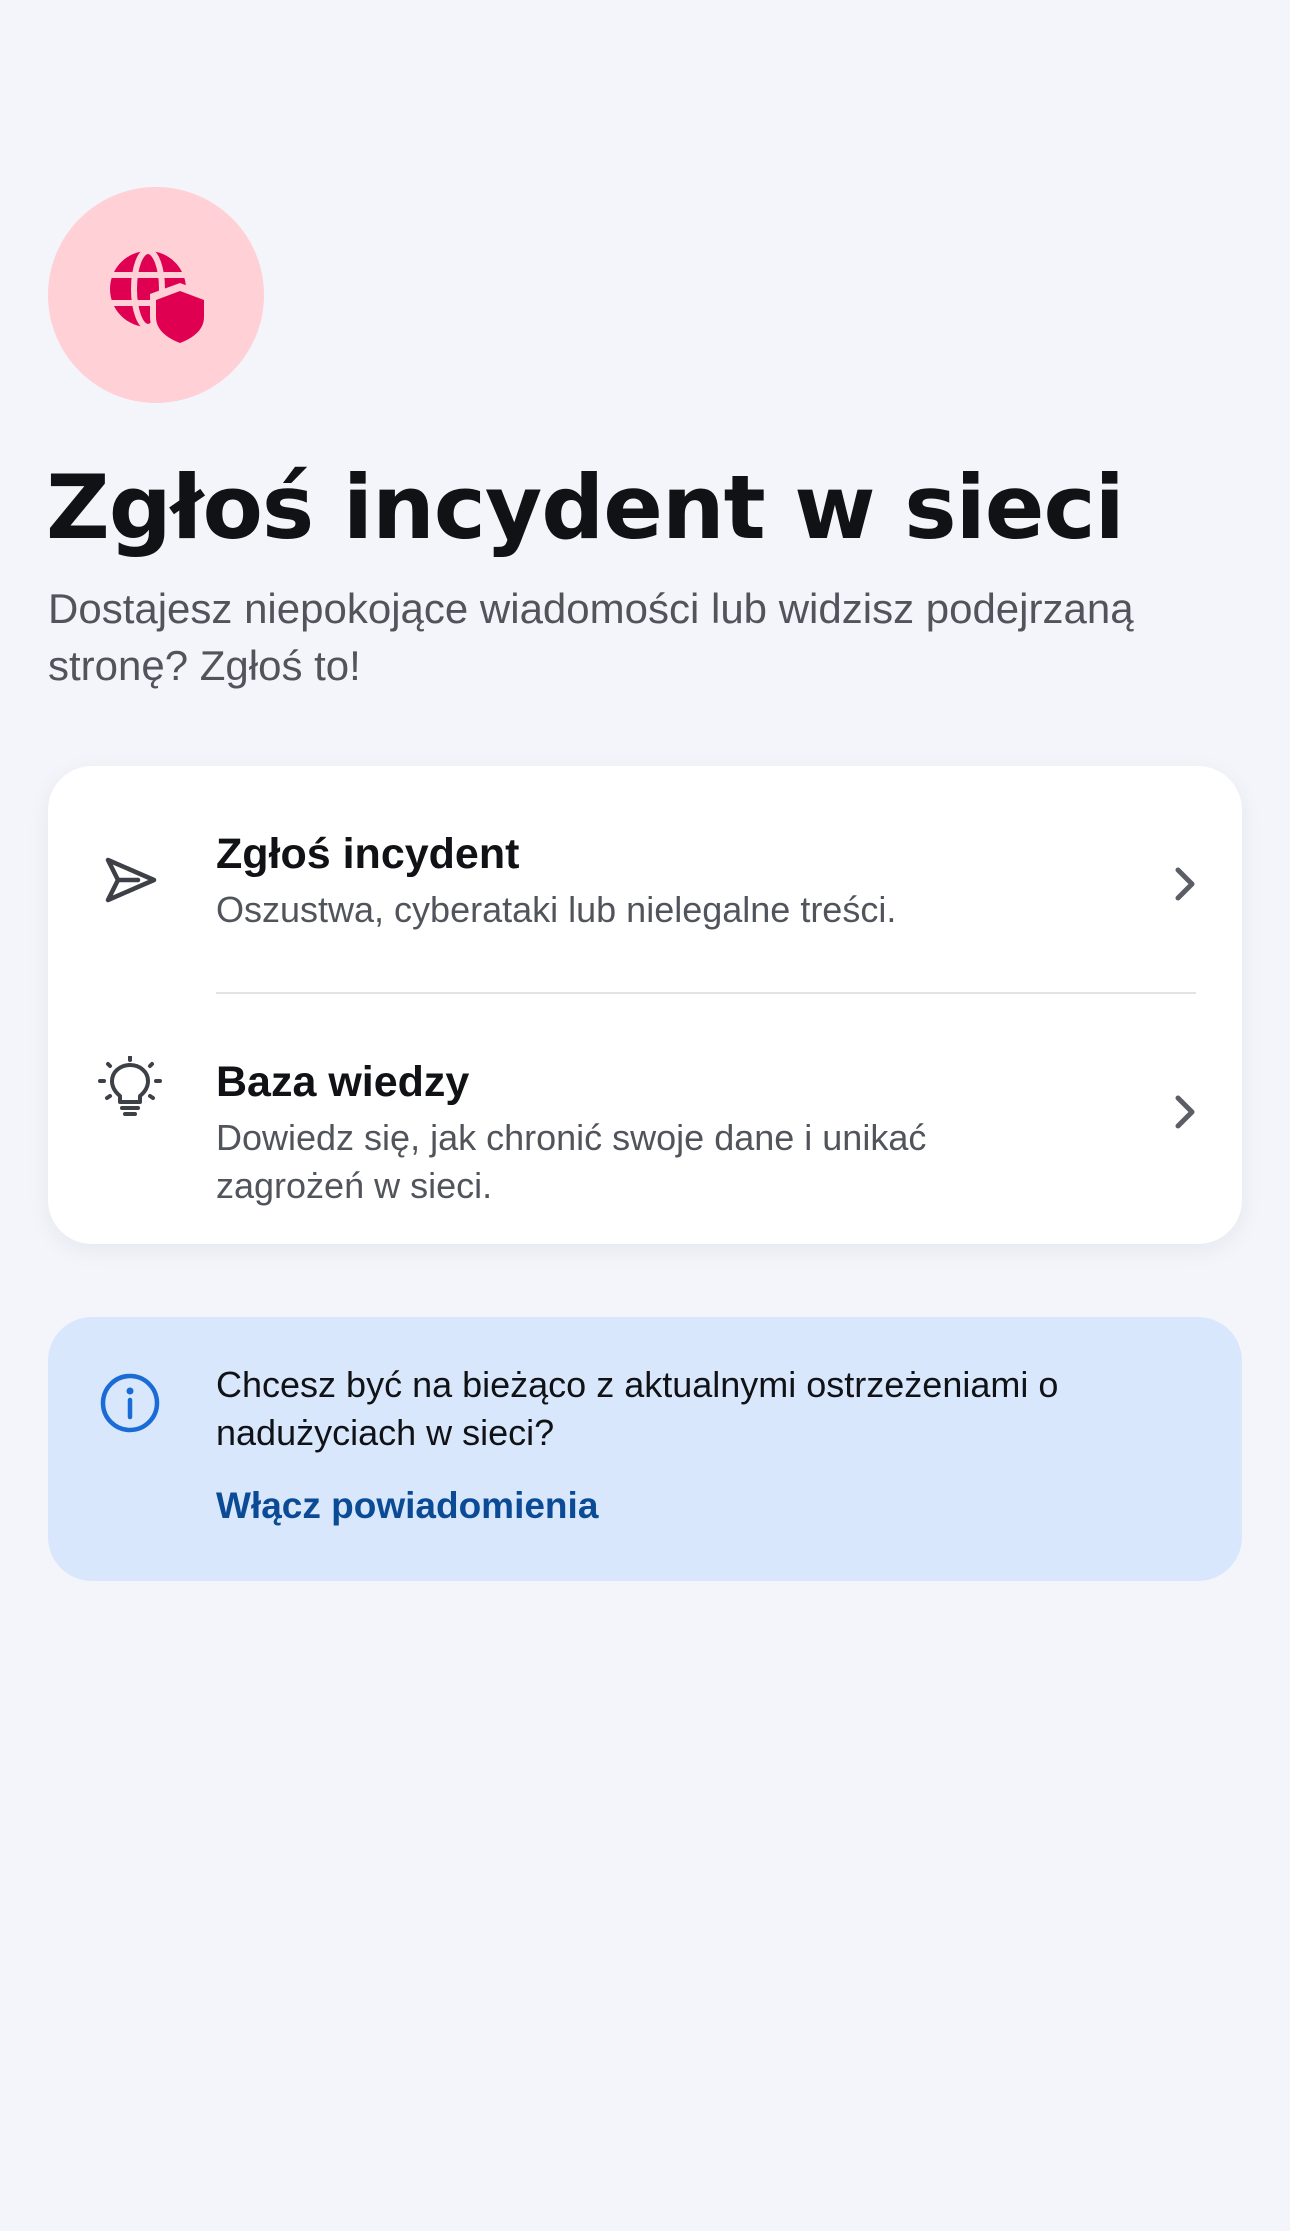 The image size is (1290, 2231). What do you see at coordinates (130, 1086) in the screenshot?
I see `lightbulb-icon` at bounding box center [130, 1086].